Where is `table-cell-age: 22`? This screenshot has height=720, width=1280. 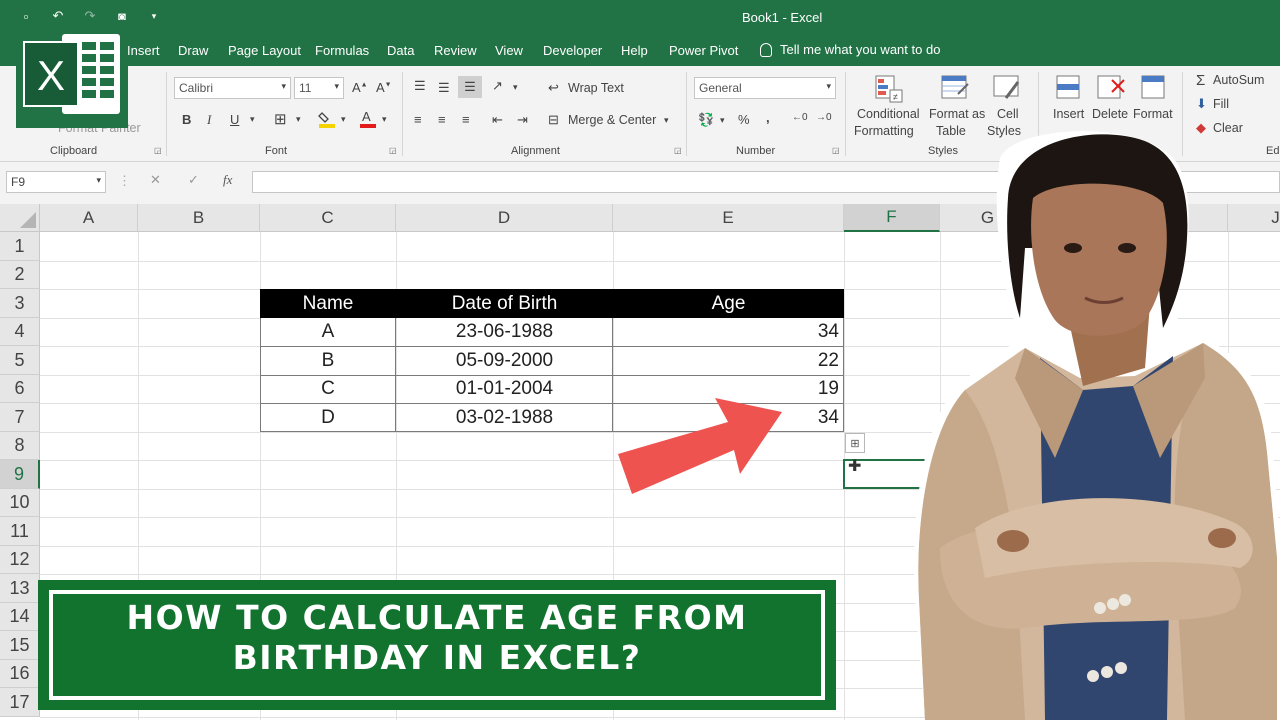 table-cell-age: 22 is located at coordinates (728, 361).